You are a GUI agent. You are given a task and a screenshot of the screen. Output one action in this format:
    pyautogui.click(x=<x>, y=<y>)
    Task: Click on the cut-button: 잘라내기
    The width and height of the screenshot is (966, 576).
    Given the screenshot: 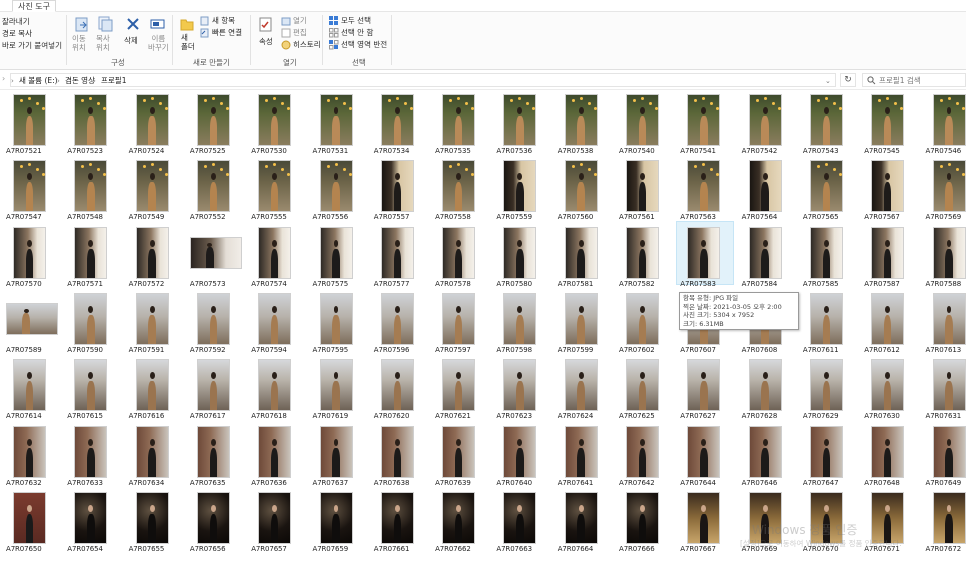 What is the action you would take?
    pyautogui.click(x=16, y=22)
    